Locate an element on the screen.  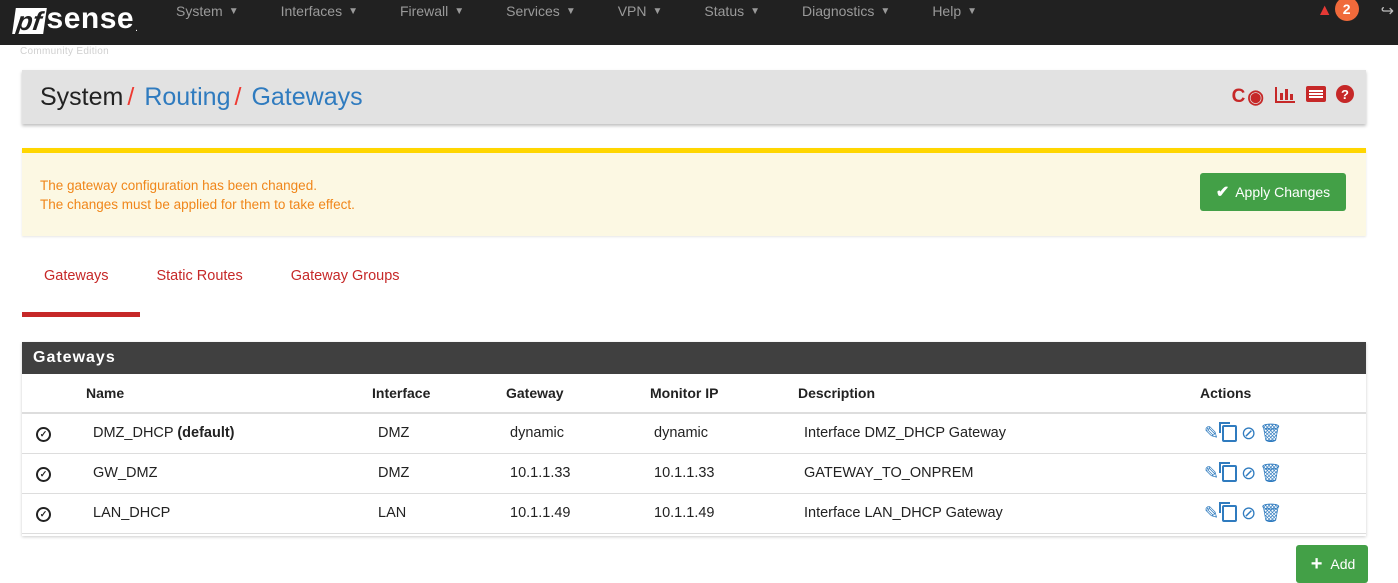
gateway-name: DMZ_DHCP (default) is located at coordinates (229, 433).